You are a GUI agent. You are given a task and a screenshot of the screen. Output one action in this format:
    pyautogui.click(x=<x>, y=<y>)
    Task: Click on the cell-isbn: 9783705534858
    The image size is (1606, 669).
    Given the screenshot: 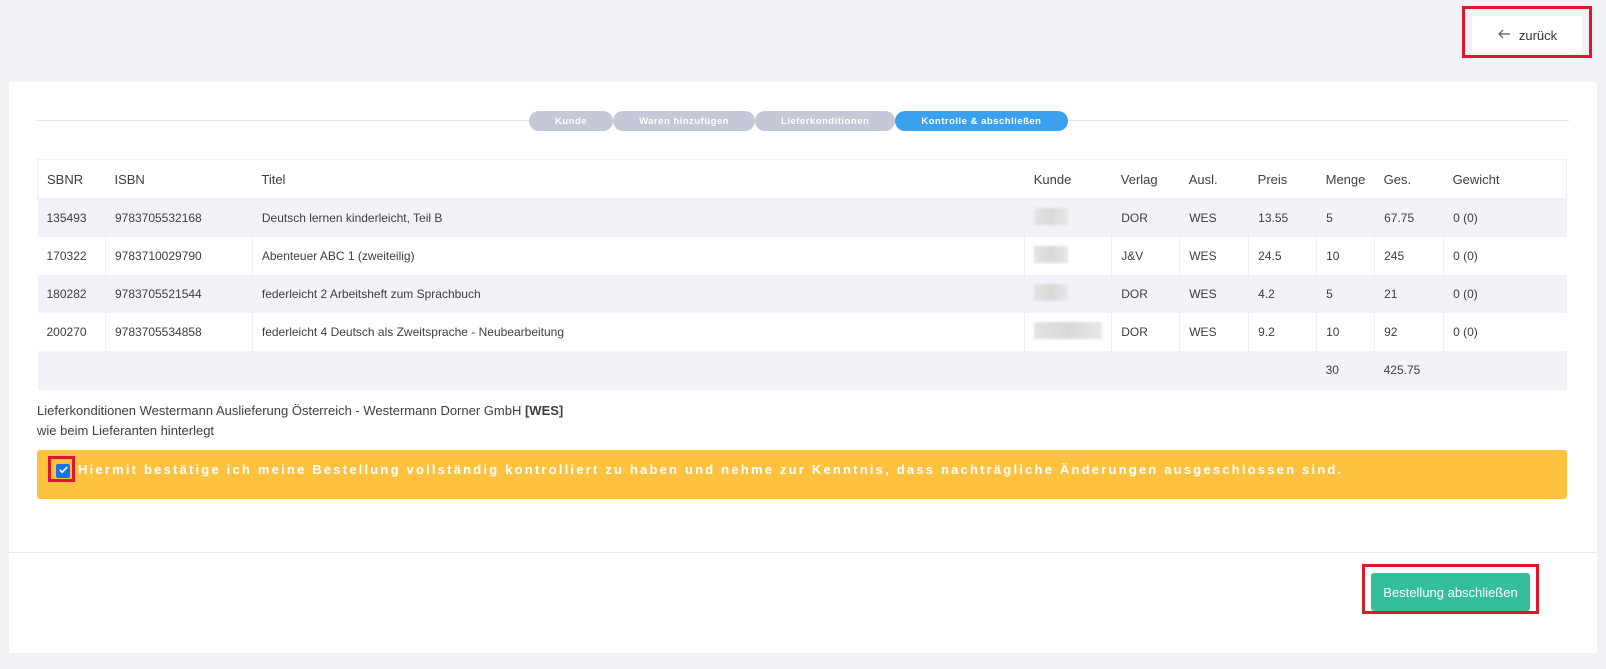 What is the action you would take?
    pyautogui.click(x=179, y=331)
    